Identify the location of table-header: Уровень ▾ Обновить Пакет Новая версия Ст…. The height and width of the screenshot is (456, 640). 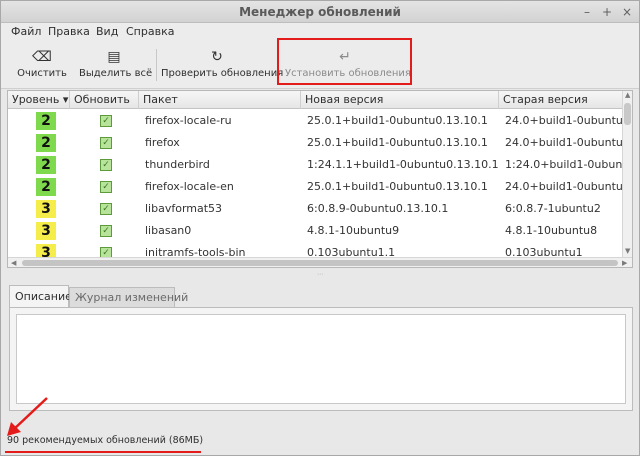
(316, 100).